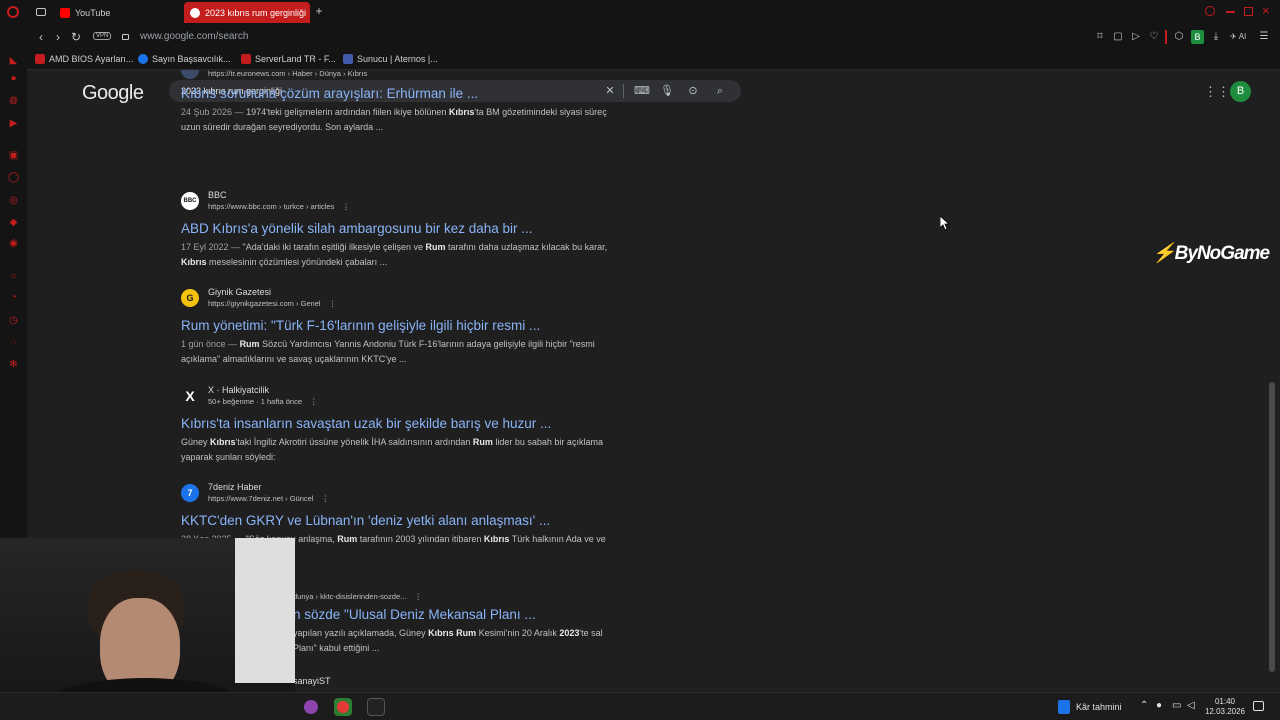 The image size is (1280, 720). Describe the element at coordinates (113, 93) in the screenshot. I see `google-logo: Google` at that location.